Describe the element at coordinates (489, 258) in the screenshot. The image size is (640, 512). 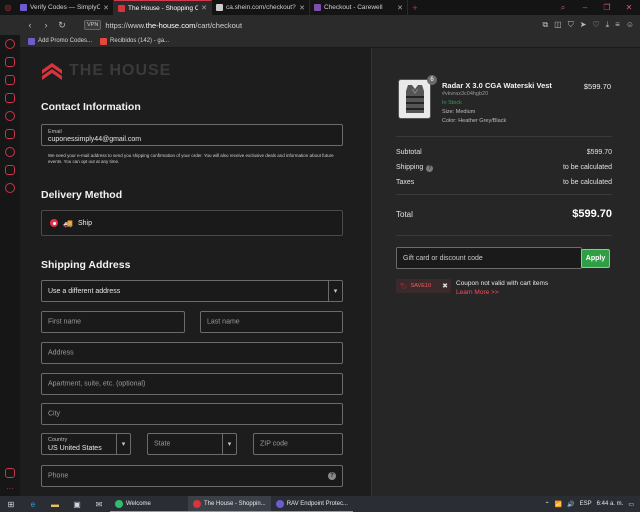
I see `discount-code-input: Gift card or discount code` at that location.